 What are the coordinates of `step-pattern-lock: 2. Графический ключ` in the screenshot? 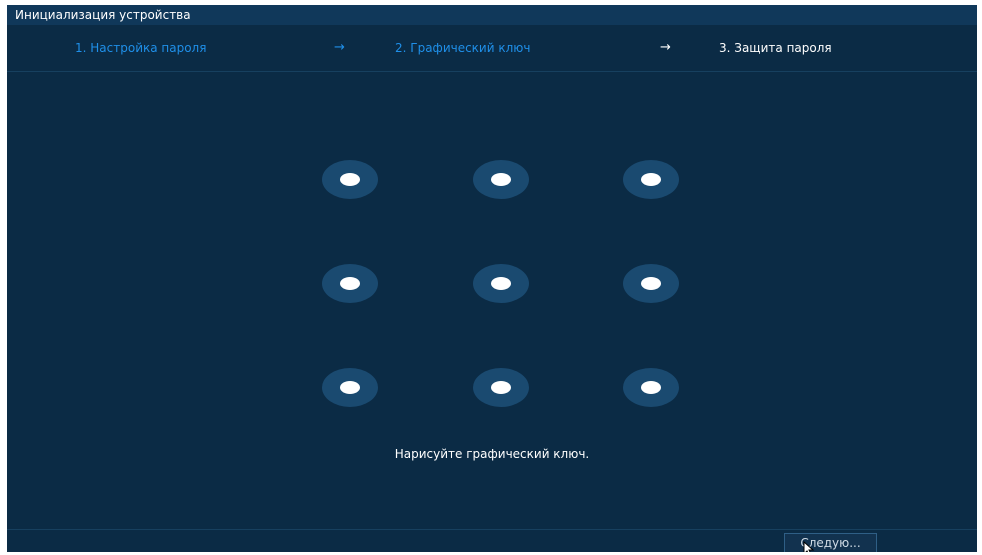 It's located at (463, 48).